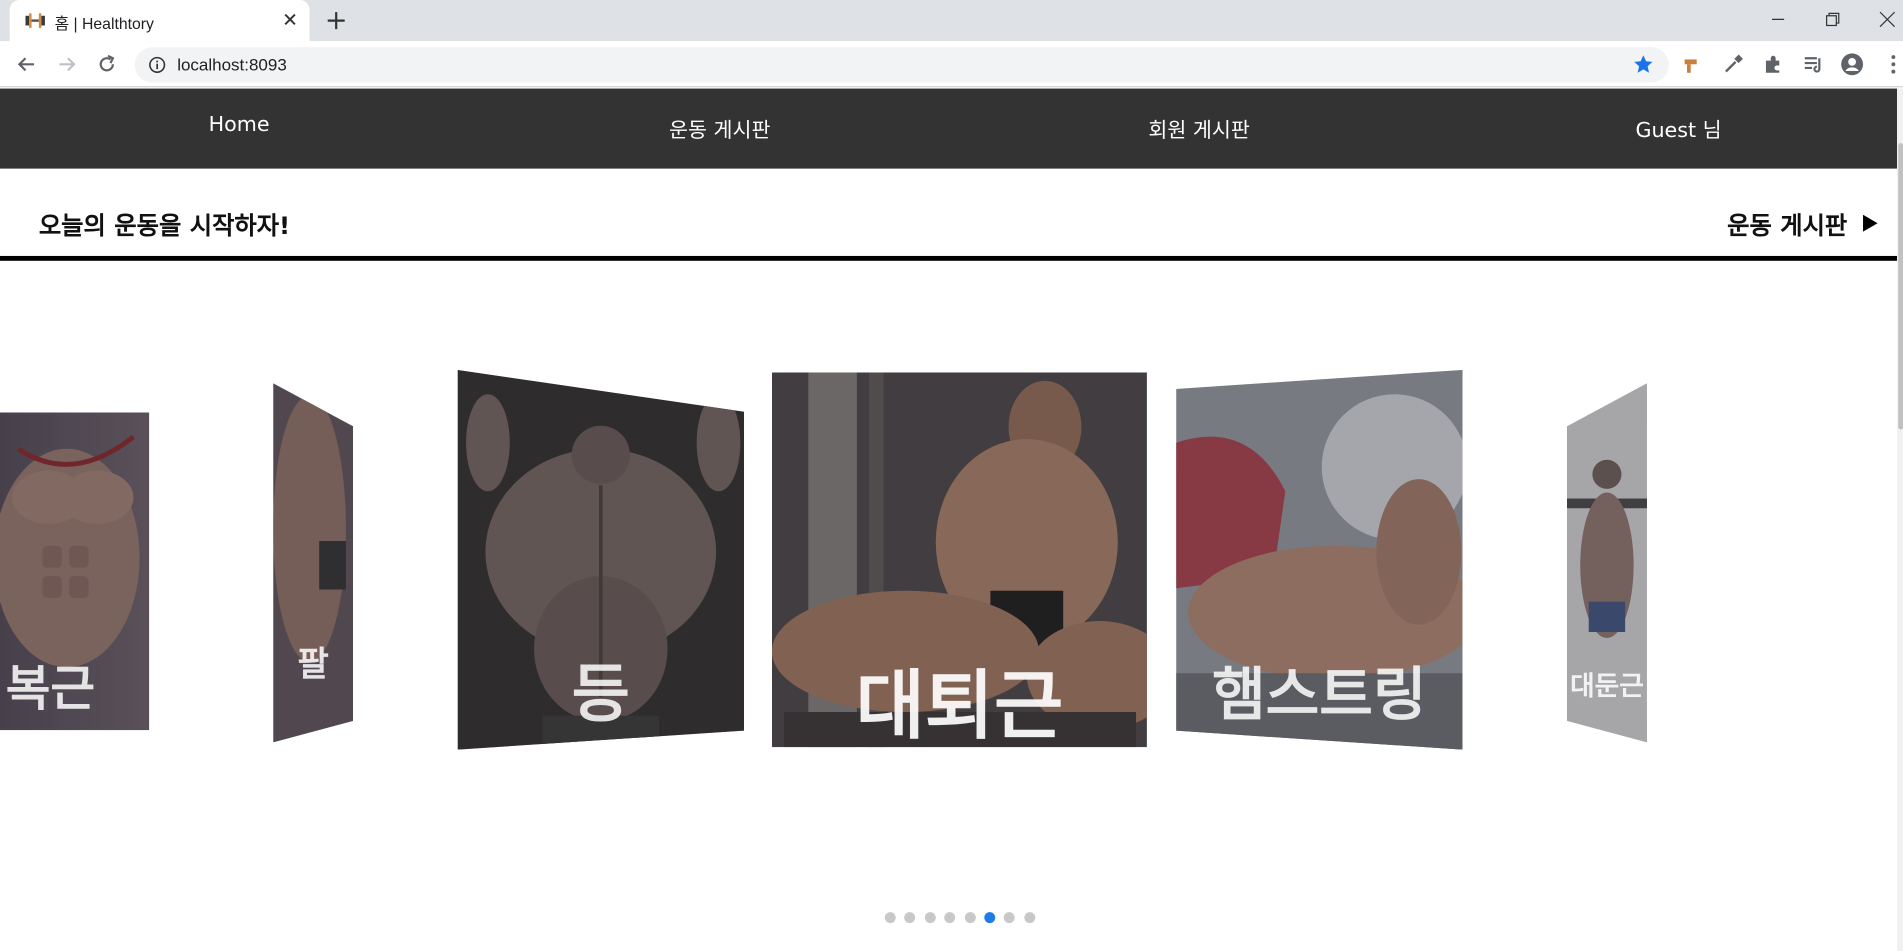  What do you see at coordinates (1778, 19) in the screenshot?
I see `minimize-icon` at bounding box center [1778, 19].